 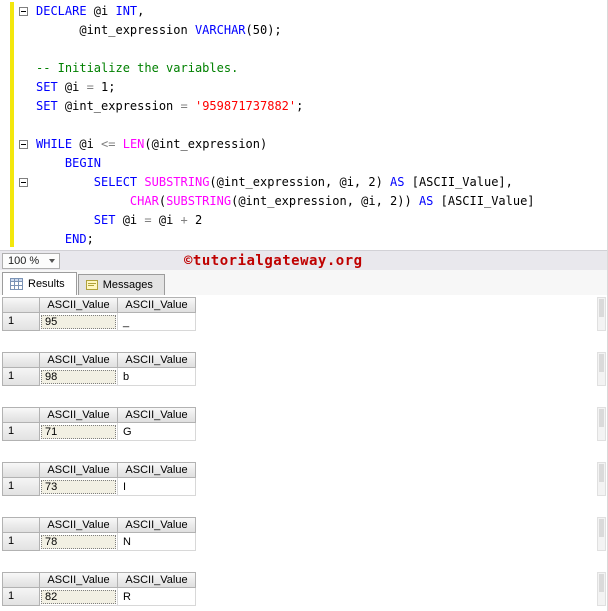 I want to click on cell-focus-box: 82, so click(x=78, y=596).